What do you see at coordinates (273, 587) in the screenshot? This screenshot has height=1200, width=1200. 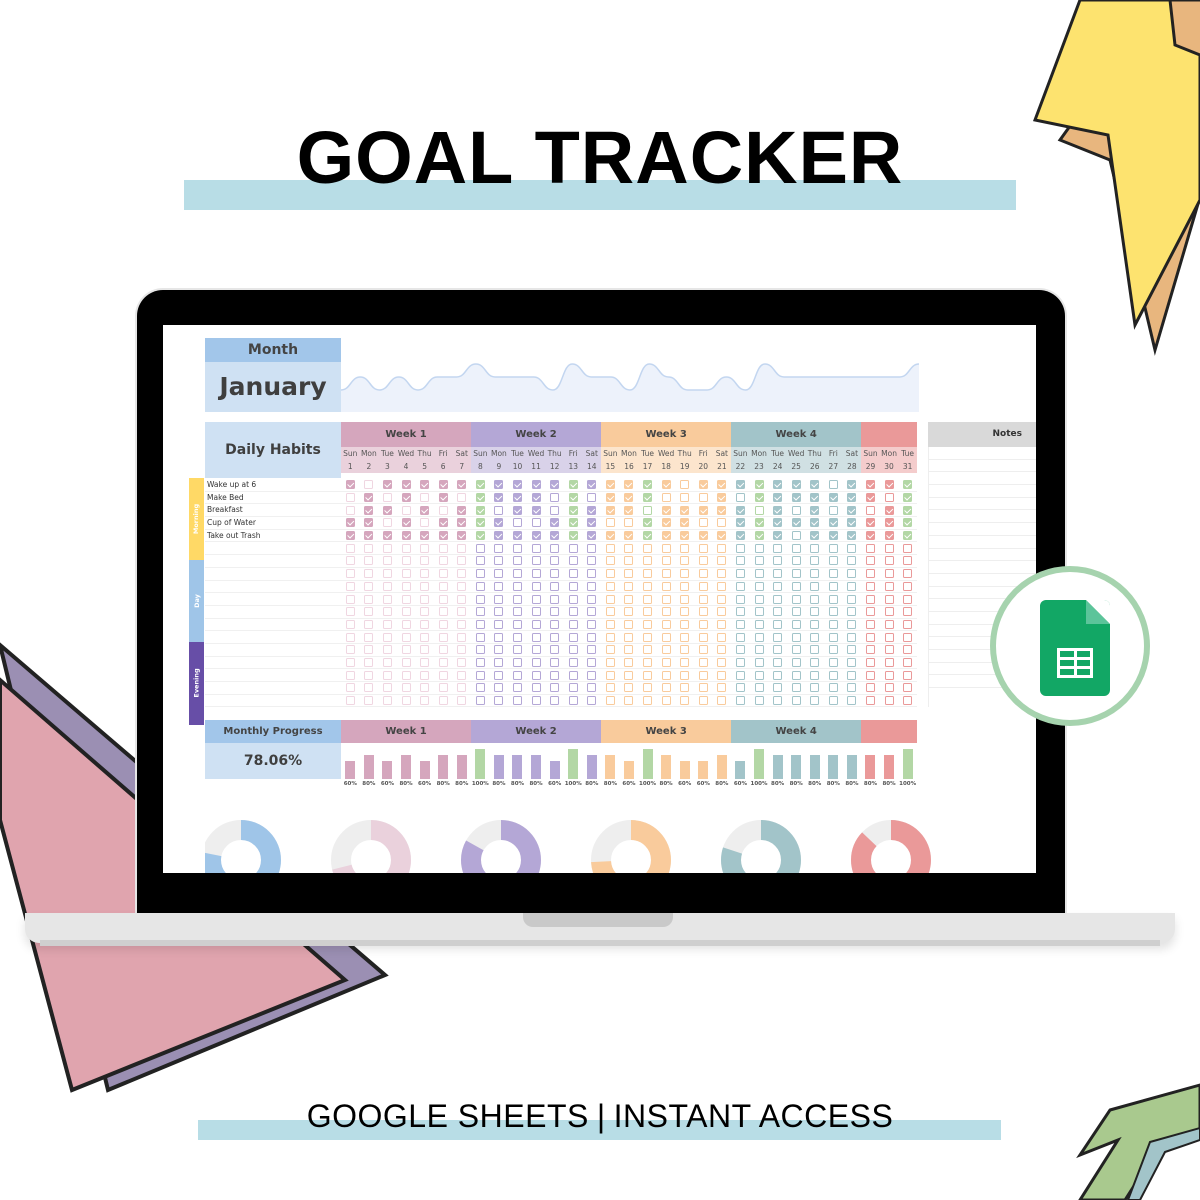 I see `habit-label` at bounding box center [273, 587].